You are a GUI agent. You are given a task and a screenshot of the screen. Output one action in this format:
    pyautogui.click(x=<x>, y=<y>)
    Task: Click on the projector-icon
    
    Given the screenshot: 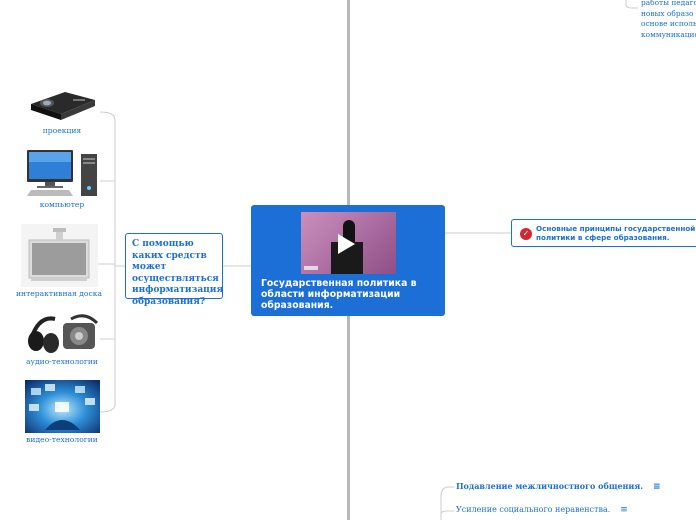 What is the action you would take?
    pyautogui.click(x=62, y=105)
    